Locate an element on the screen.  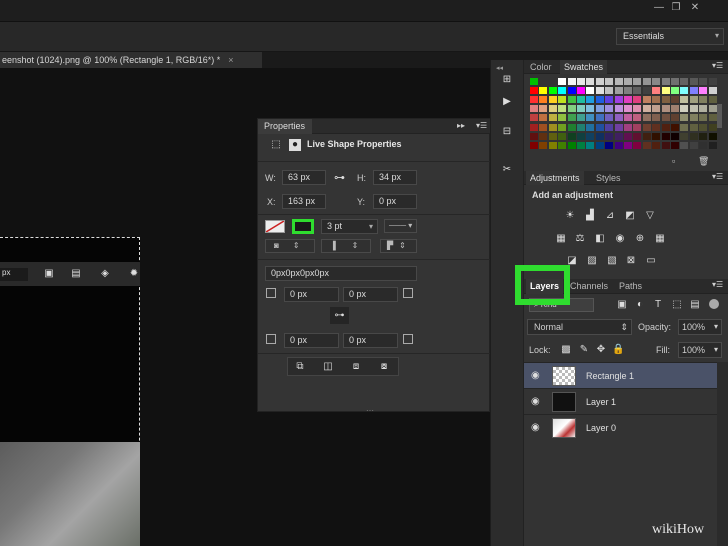
filter-shape-icon: ⬚ is located at coordinates (677, 304).